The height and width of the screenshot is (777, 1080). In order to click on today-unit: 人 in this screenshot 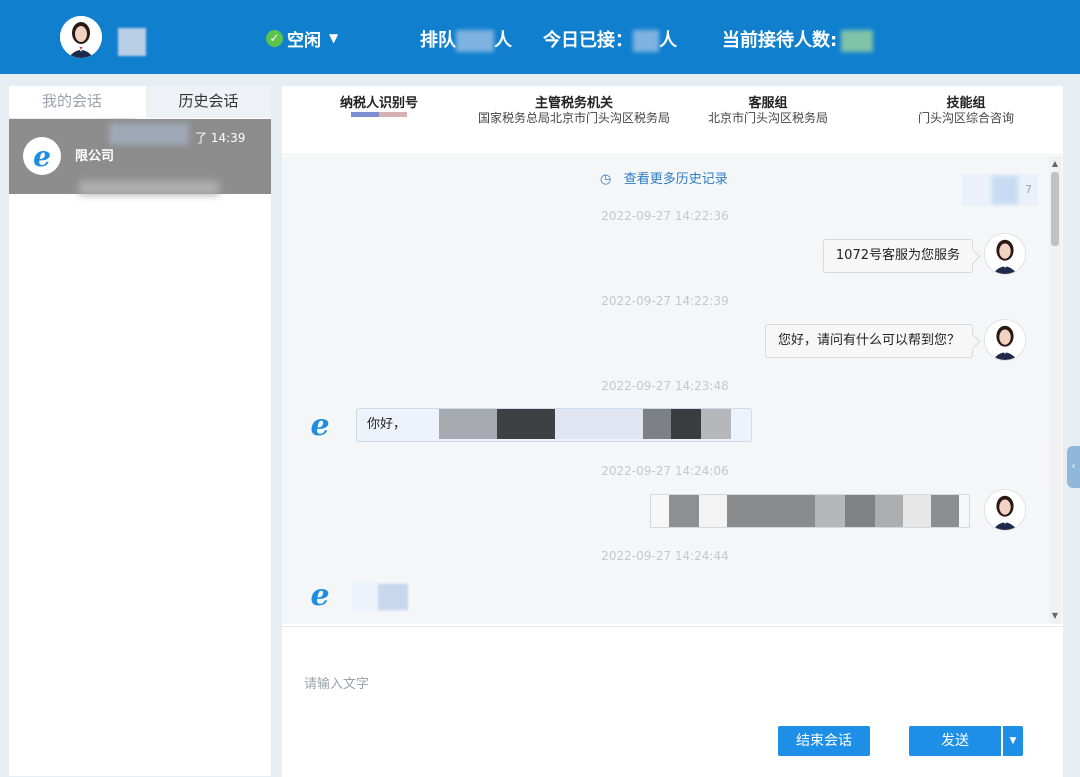, I will do `click(668, 40)`.